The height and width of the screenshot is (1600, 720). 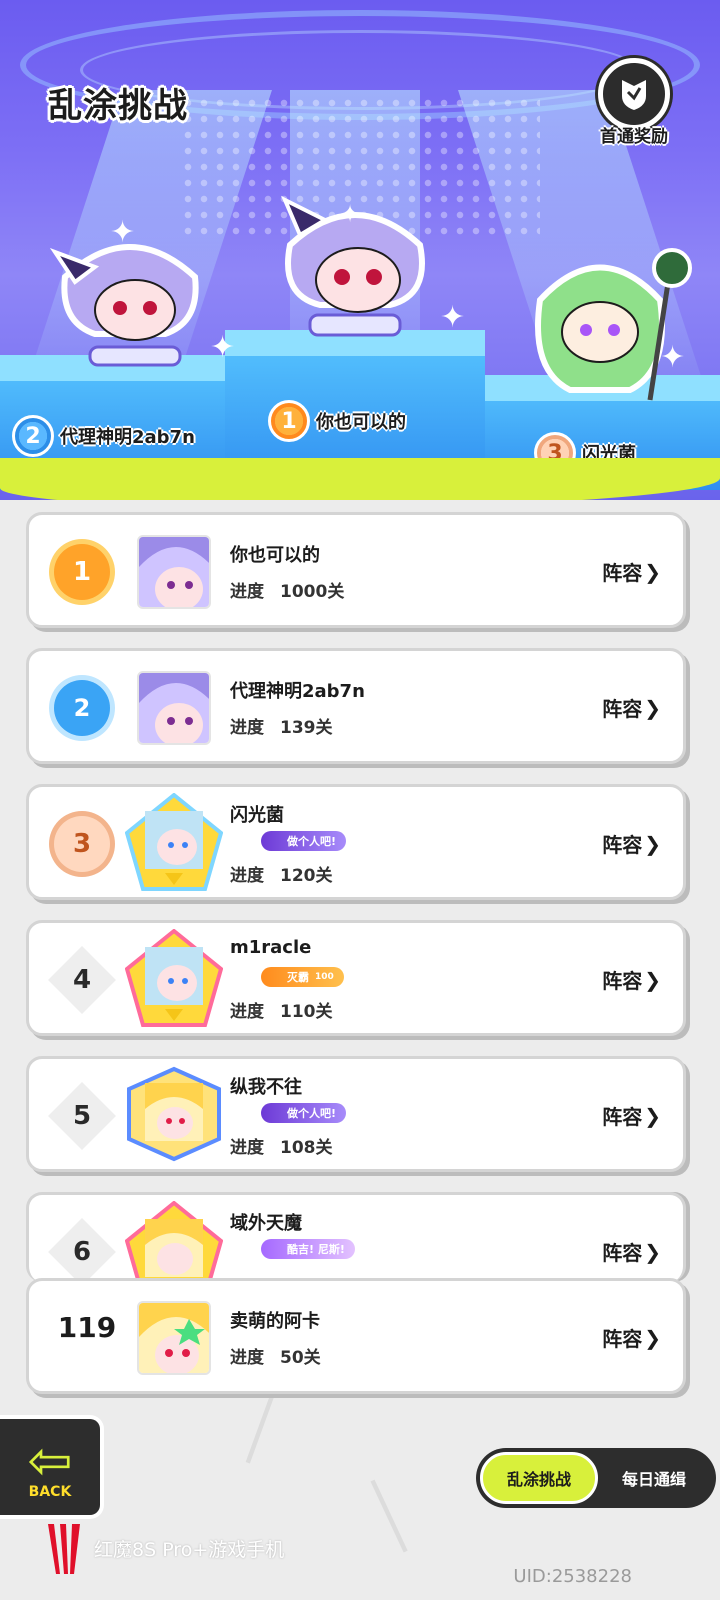 I want to click on red-magic-logo-icon, so click(x=64, y=1549).